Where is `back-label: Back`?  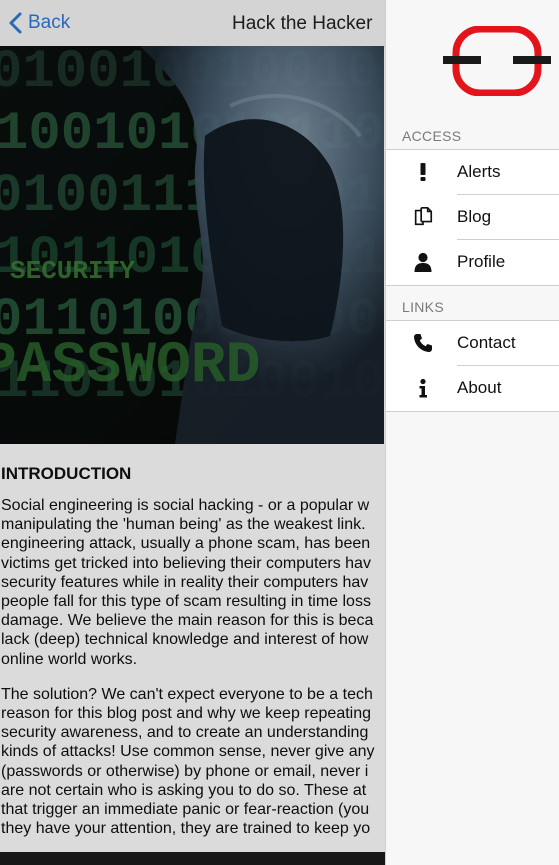
back-label: Back is located at coordinates (49, 22).